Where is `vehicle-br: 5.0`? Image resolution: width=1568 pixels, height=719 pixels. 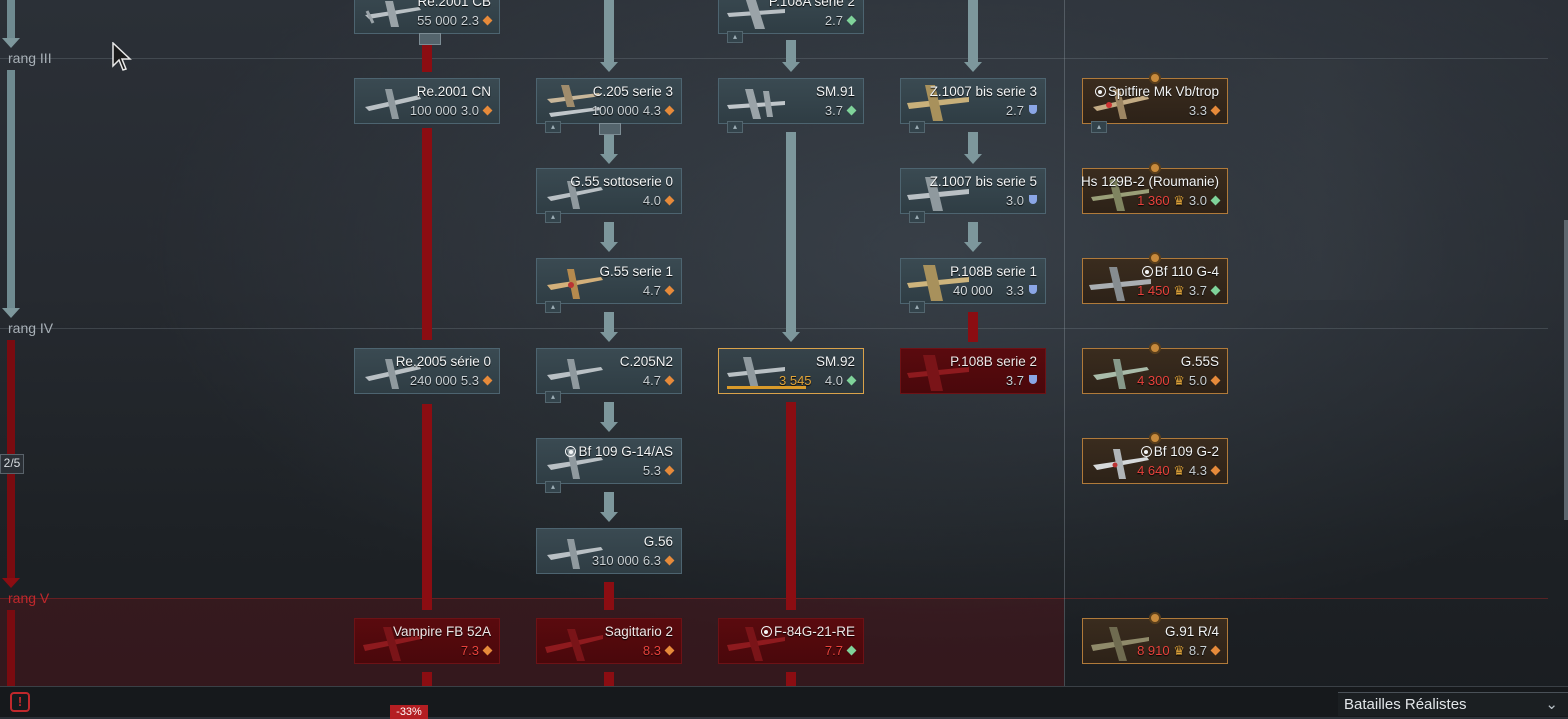 vehicle-br: 5.0 is located at coordinates (1197, 380).